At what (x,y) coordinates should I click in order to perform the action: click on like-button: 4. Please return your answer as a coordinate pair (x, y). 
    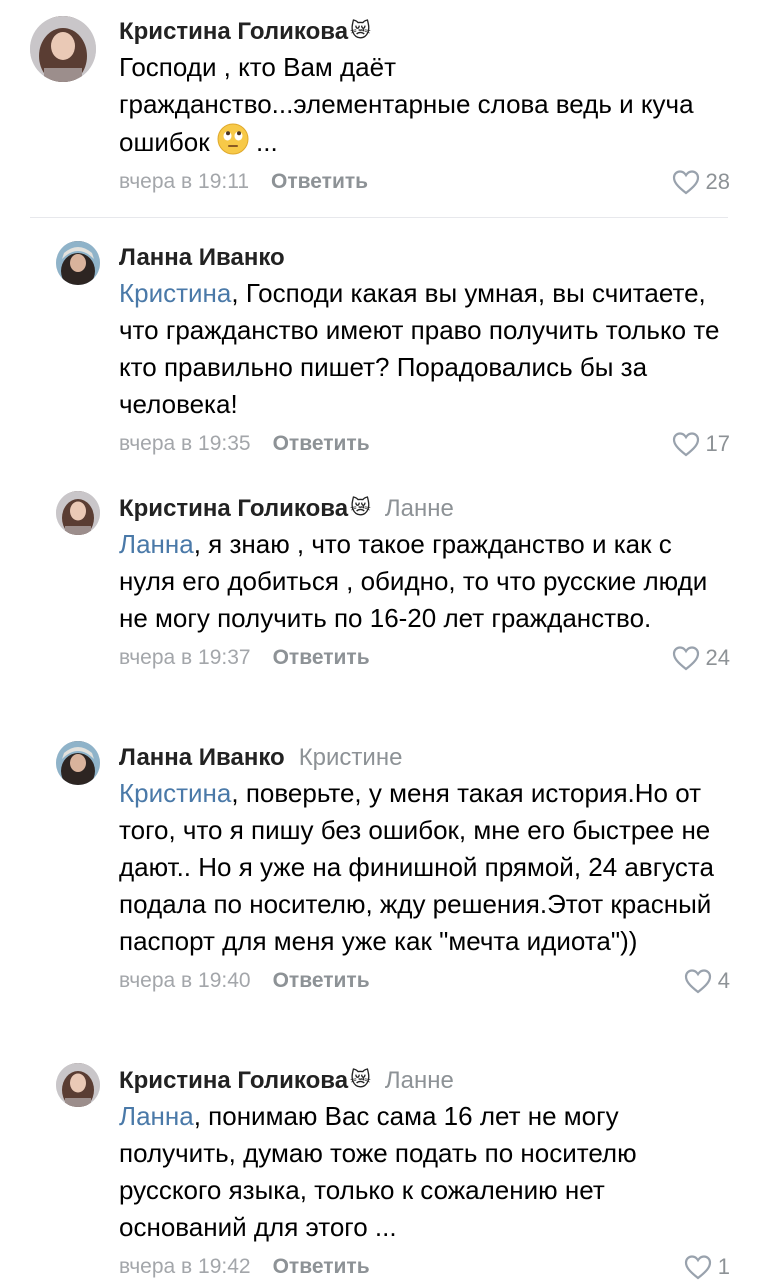
    Looking at the image, I should click on (707, 981).